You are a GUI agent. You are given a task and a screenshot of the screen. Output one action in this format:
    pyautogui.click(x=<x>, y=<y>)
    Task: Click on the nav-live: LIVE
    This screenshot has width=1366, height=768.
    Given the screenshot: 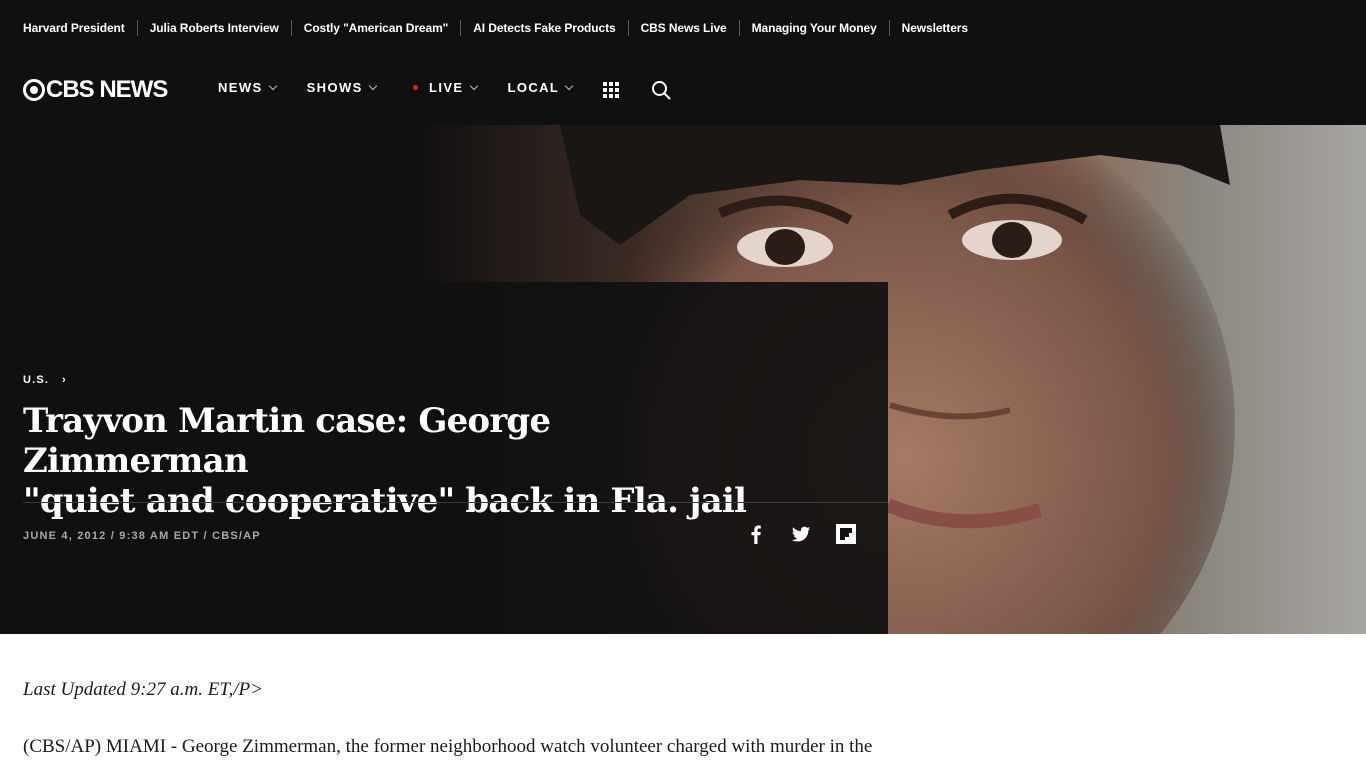 What is the action you would take?
    pyautogui.click(x=453, y=87)
    